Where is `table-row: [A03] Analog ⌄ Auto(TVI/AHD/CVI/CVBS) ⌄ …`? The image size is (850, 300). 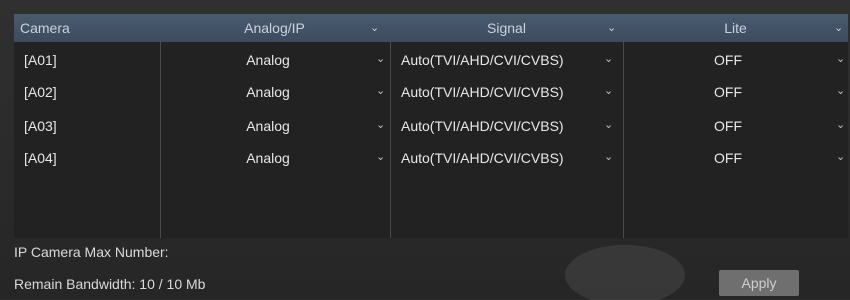 table-row: [A03] Analog ⌄ Auto(TVI/AHD/CVI/CVBS) ⌄ … is located at coordinates (431, 126).